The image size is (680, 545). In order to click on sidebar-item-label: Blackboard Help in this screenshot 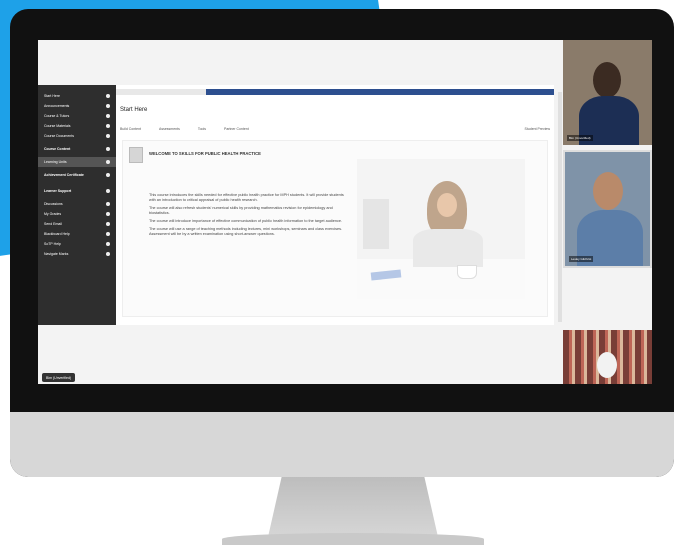, I will do `click(57, 234)`.